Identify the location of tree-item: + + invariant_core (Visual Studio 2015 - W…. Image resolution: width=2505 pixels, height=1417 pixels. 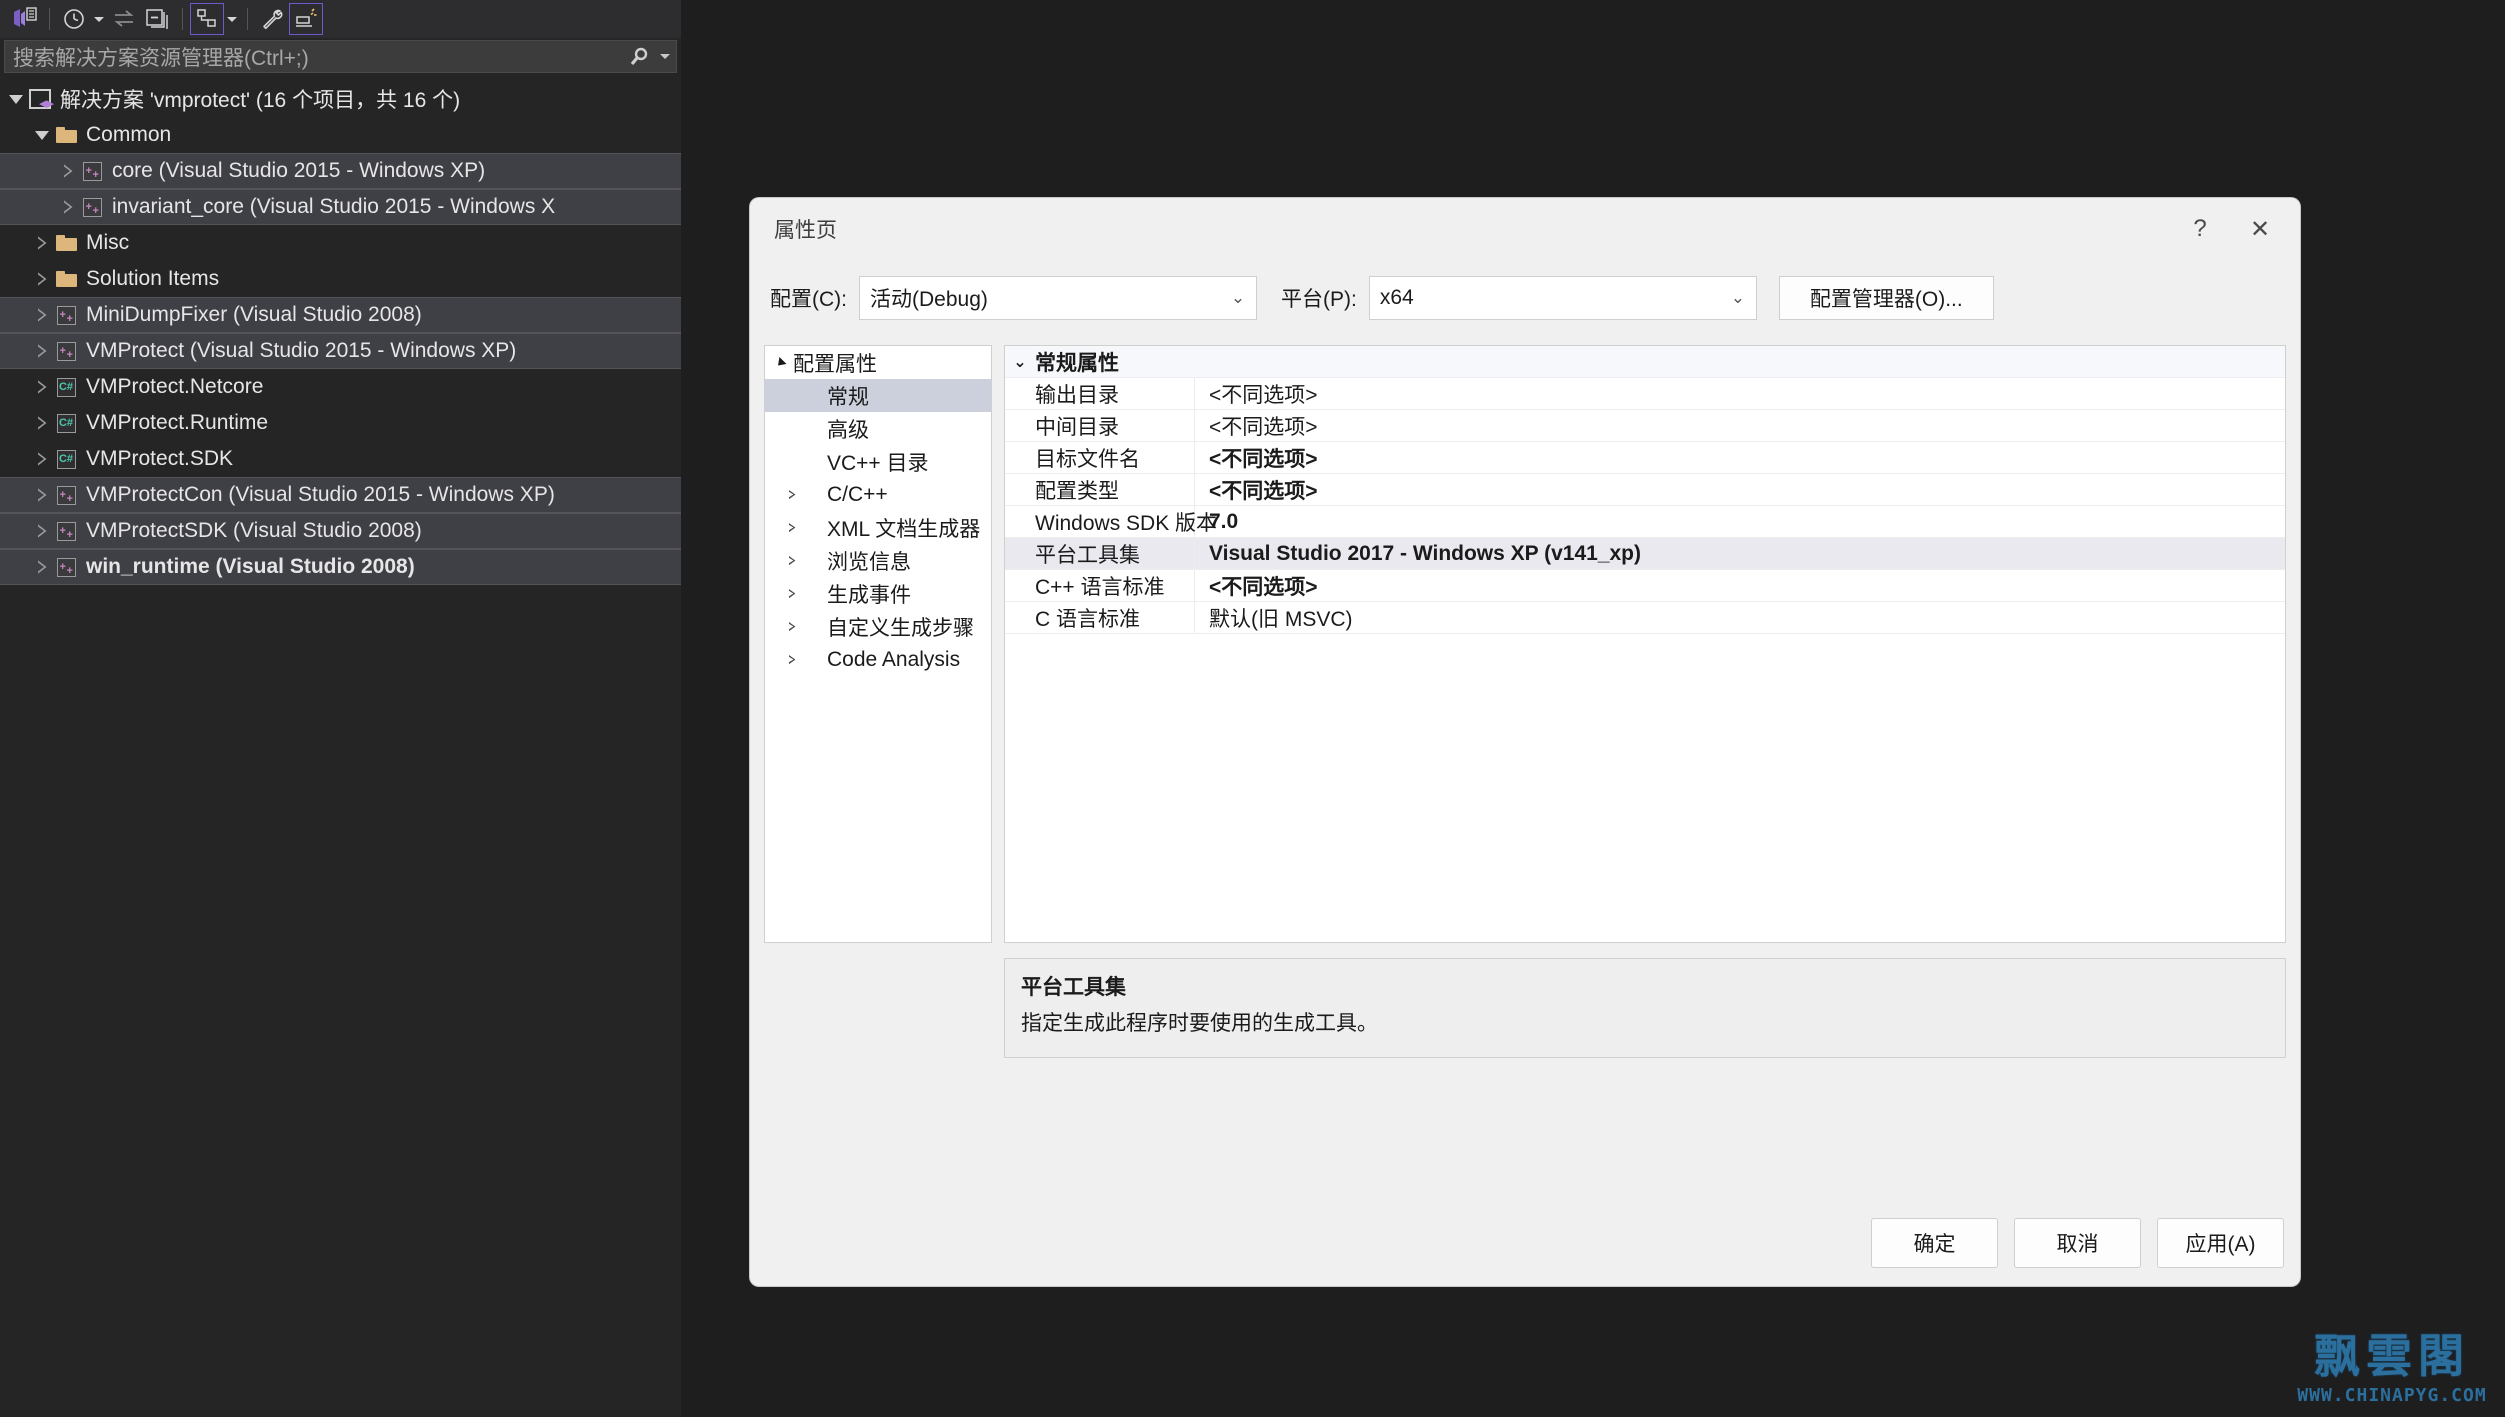
(340, 207).